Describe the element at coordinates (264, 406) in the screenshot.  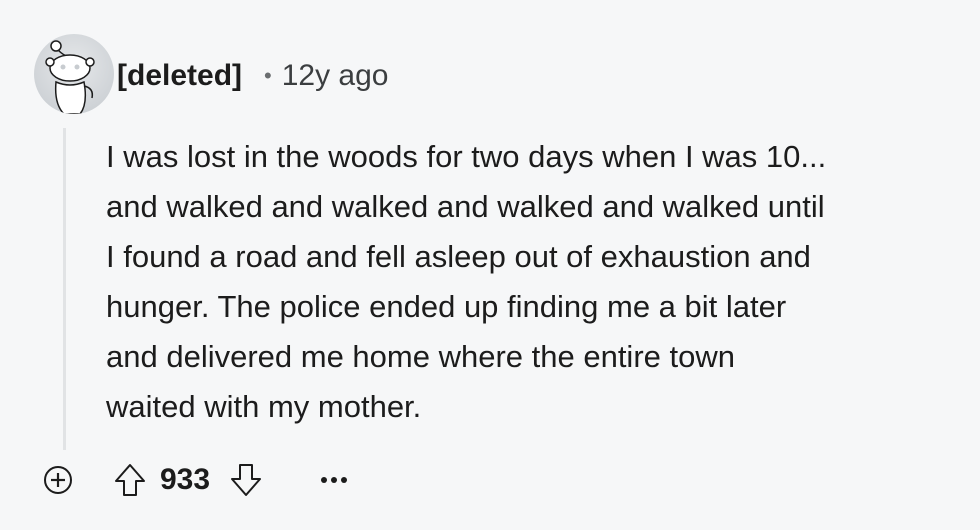
I see `body-line: waited with my mother.` at that location.